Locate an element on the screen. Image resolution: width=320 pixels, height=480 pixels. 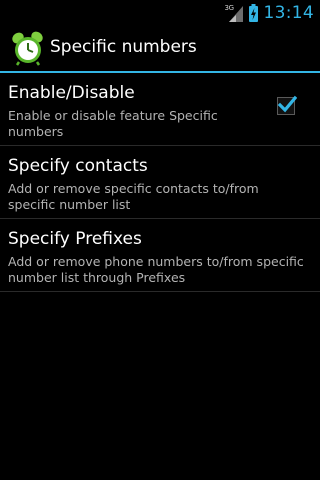
enable-checkbox is located at coordinates (287, 105).